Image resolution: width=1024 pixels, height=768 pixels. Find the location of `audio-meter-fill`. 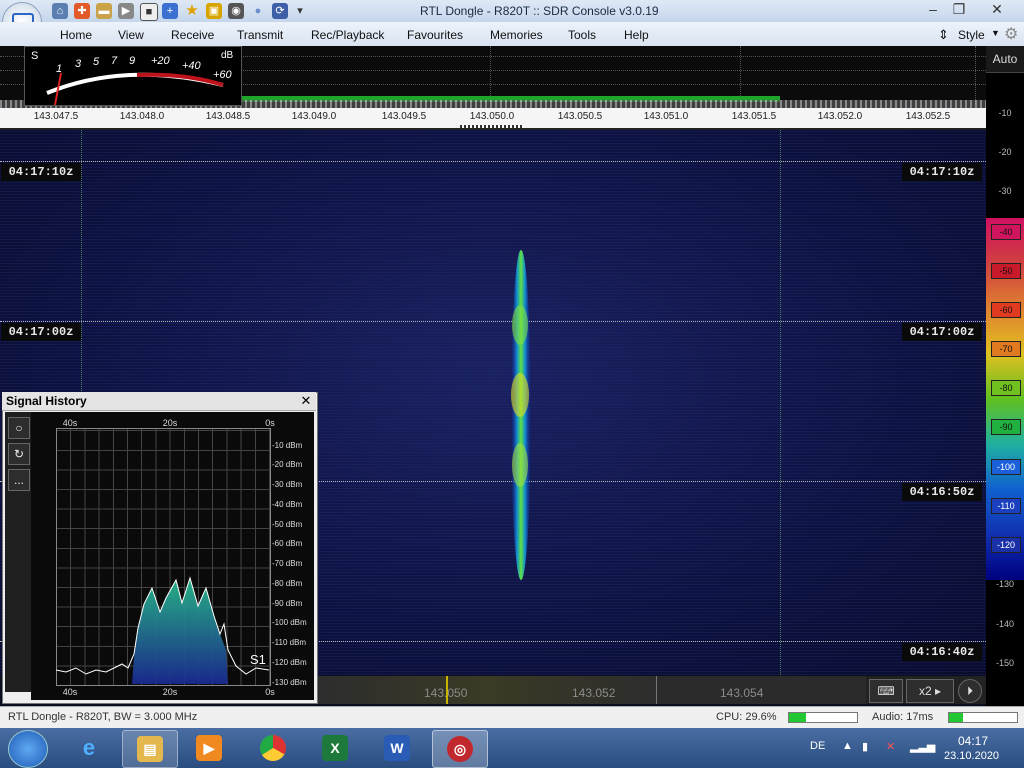

audio-meter-fill is located at coordinates (956, 717).